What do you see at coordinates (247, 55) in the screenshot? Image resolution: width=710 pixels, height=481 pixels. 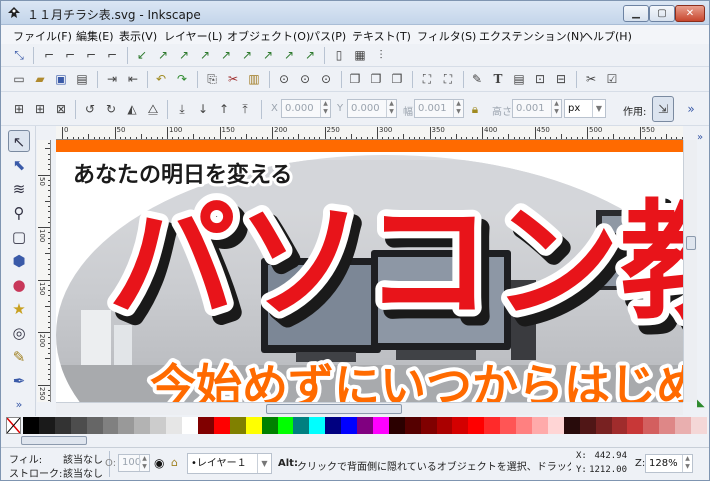 I see `snap-midpoints-icon: ↗` at bounding box center [247, 55].